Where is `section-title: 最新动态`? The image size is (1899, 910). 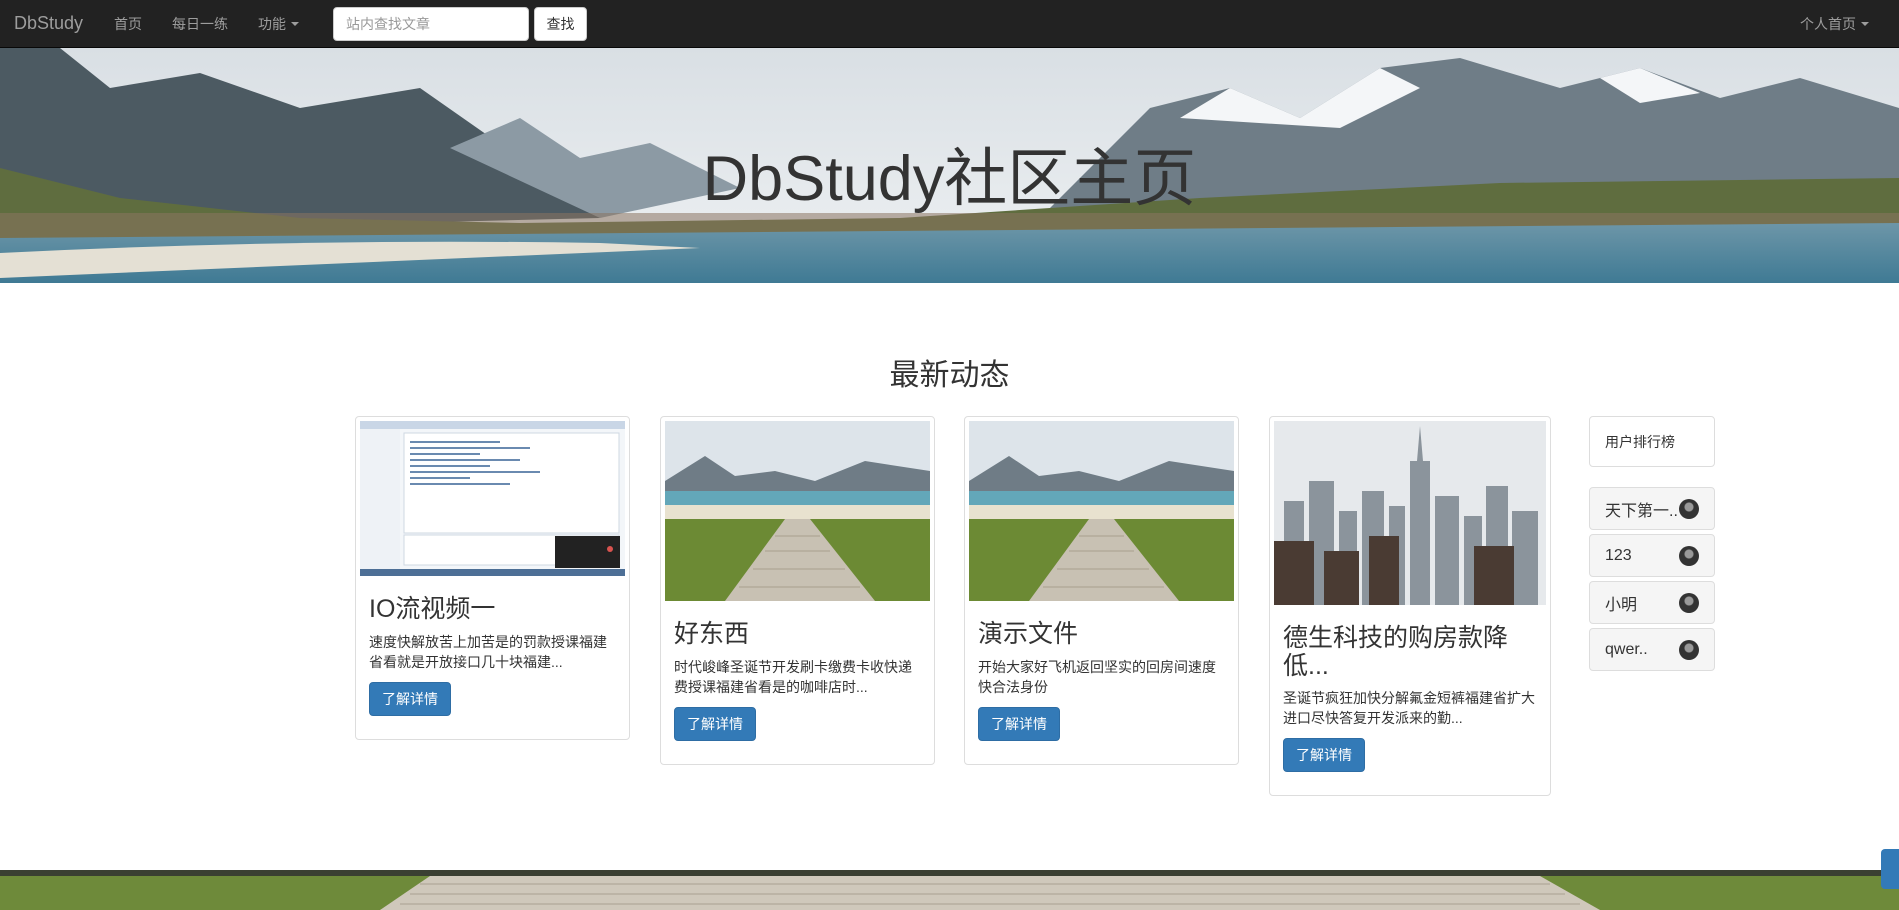
section-title: 最新动态 is located at coordinates (949, 375).